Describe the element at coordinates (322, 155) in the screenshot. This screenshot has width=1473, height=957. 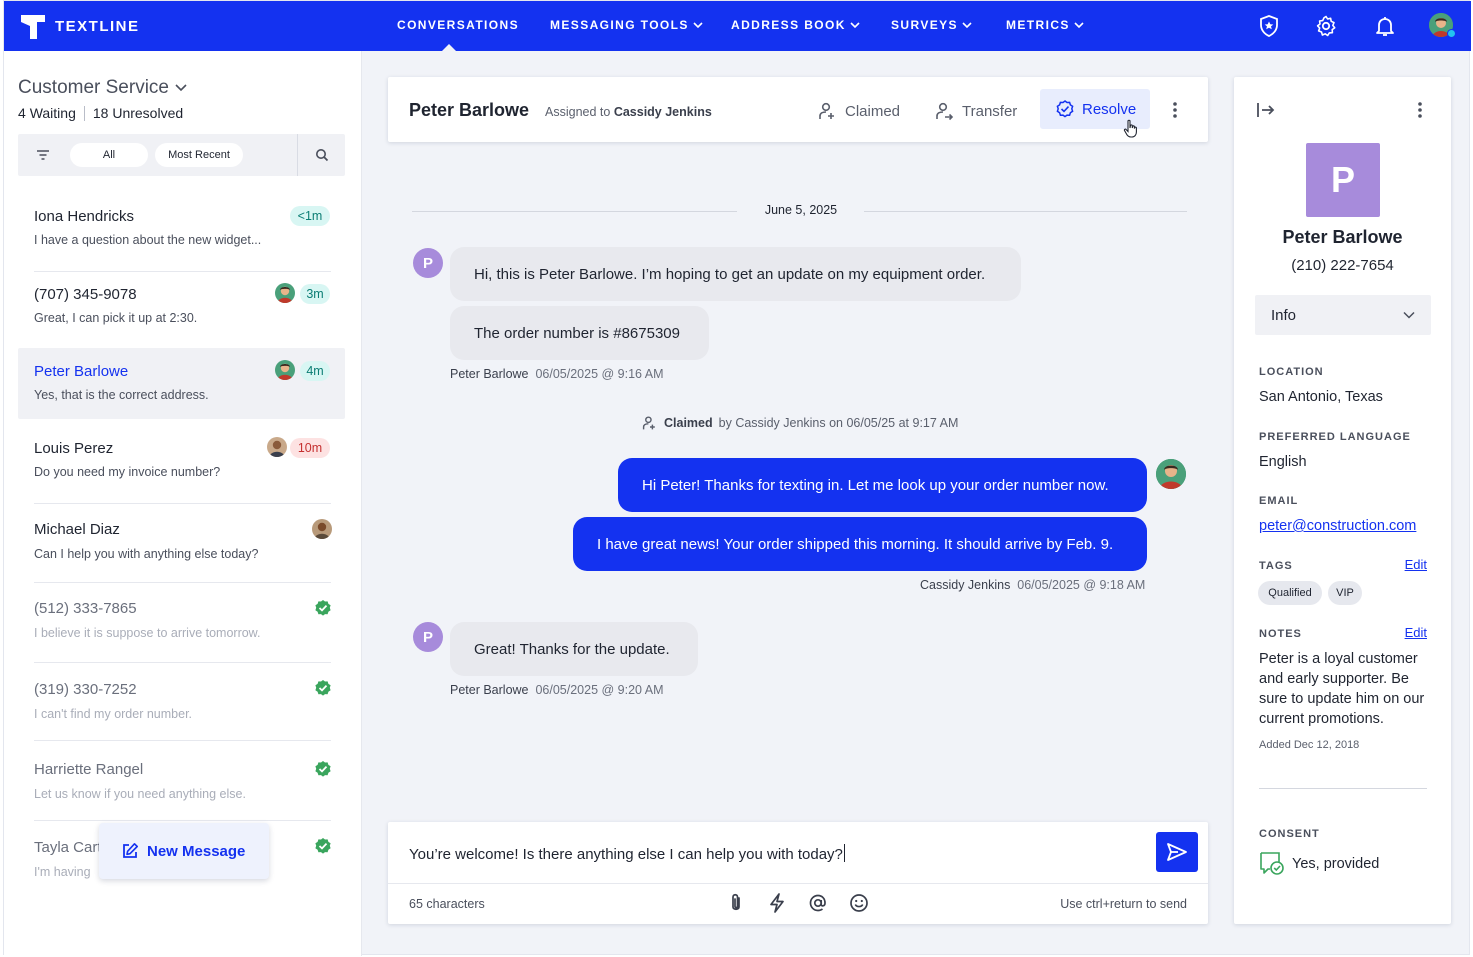
I see `search-icon` at that location.